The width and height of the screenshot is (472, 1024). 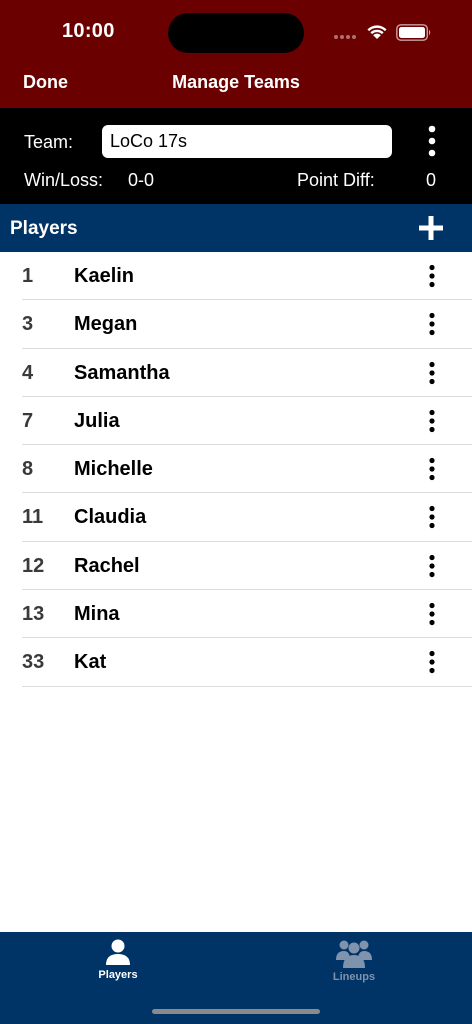 What do you see at coordinates (118, 966) in the screenshot?
I see `tab-players: Players` at bounding box center [118, 966].